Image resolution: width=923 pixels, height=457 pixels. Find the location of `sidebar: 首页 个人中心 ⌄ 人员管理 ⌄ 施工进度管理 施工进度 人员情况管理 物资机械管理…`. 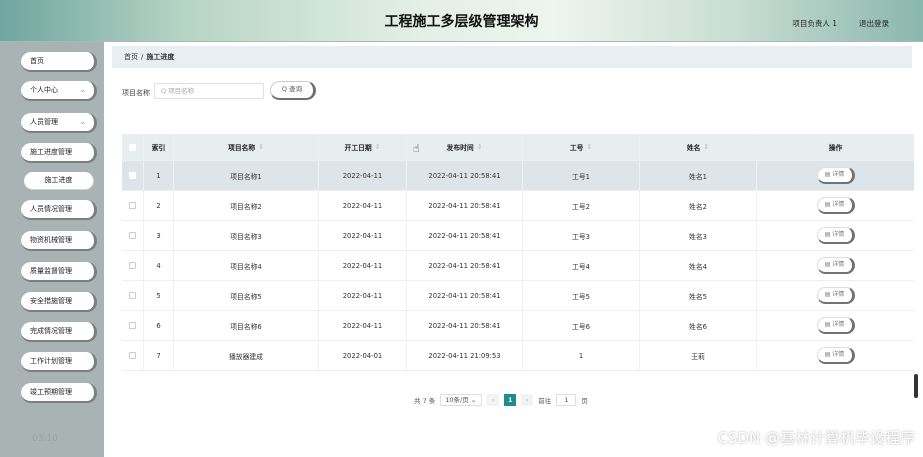

sidebar: 首页 个人中心 ⌄ 人员管理 ⌄ 施工进度管理 施工进度 人员情况管理 物资机械管理… is located at coordinates (52, 249).